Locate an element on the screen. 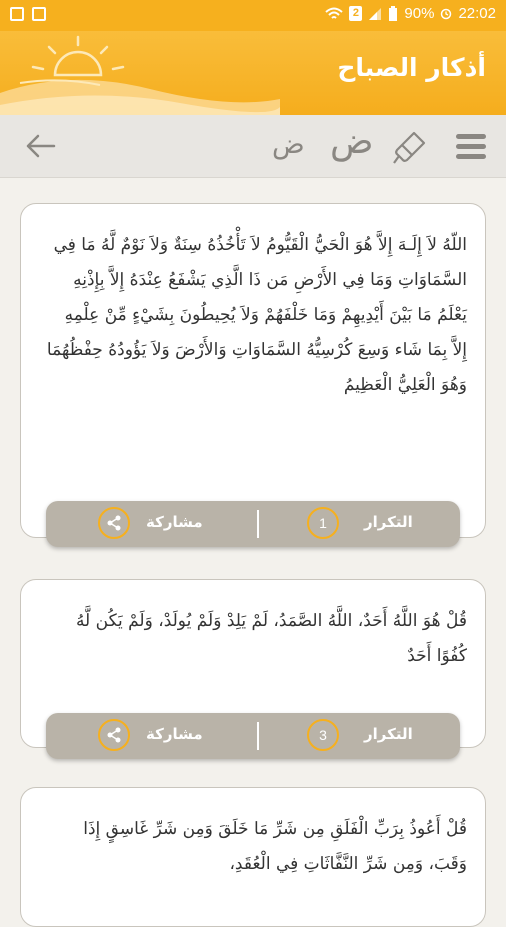 The width and height of the screenshot is (506, 927). app-header: أذكار الصباح is located at coordinates (253, 73).